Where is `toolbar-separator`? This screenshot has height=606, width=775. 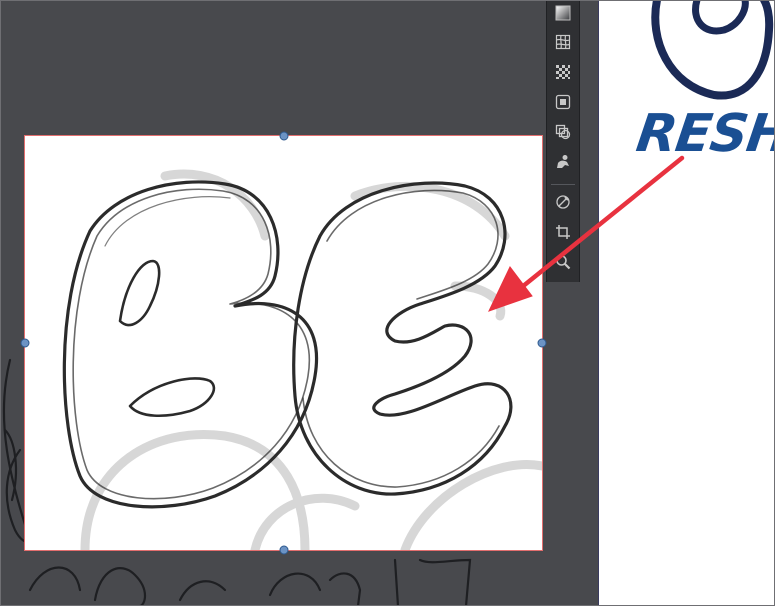 toolbar-separator is located at coordinates (563, 184).